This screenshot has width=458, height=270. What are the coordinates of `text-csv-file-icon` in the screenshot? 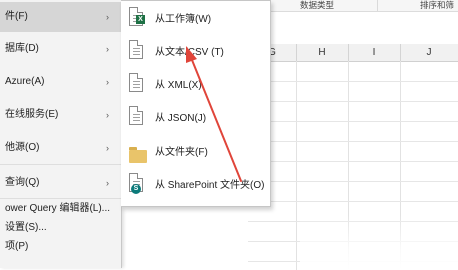 It's located at (137, 52).